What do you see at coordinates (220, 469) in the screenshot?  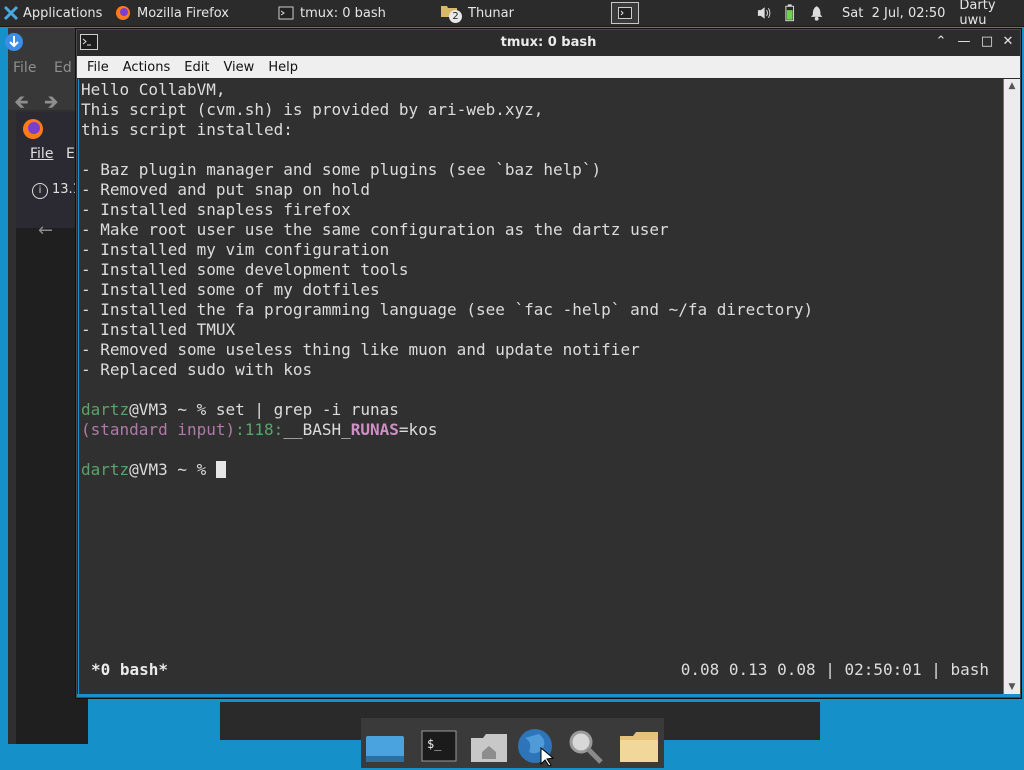 I see `text-cursor` at bounding box center [220, 469].